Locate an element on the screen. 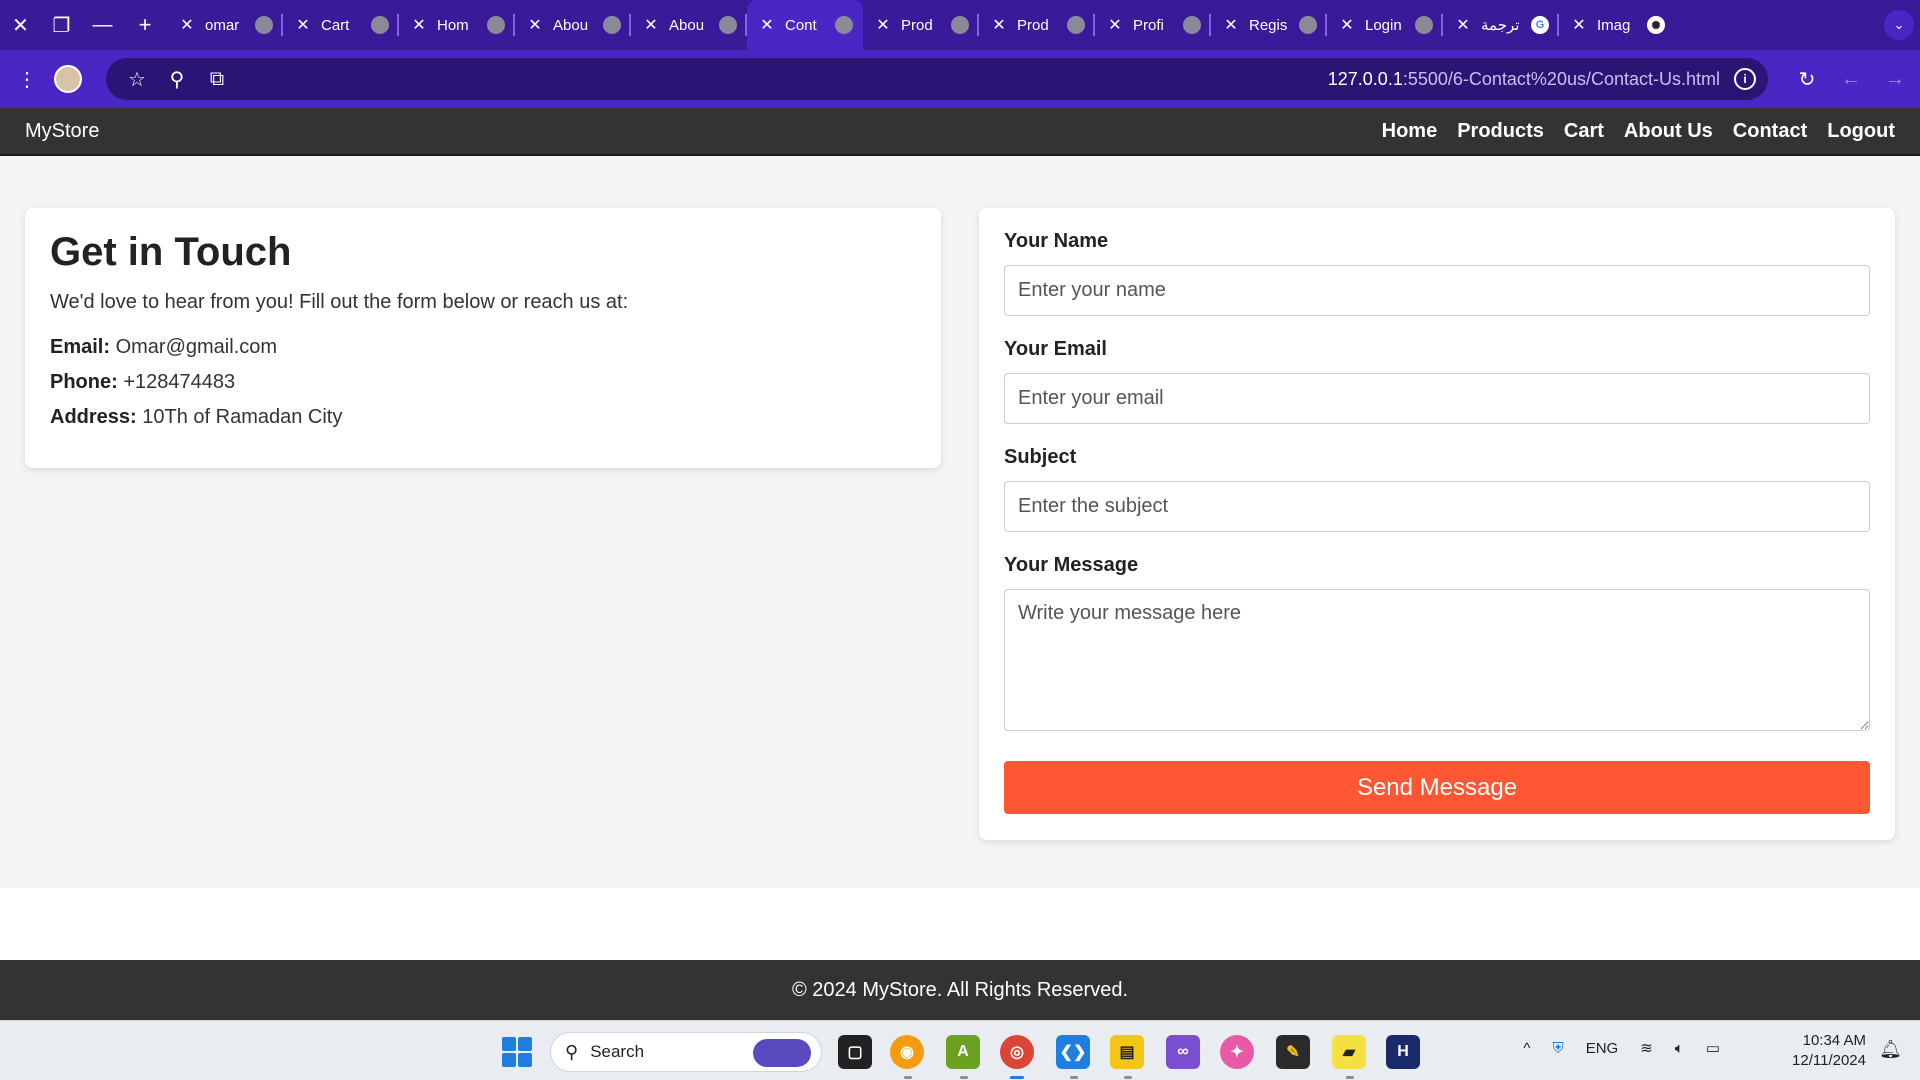 This screenshot has height=1080, width=1920. browser-tab-active: ✕ Cont is located at coordinates (805, 25).